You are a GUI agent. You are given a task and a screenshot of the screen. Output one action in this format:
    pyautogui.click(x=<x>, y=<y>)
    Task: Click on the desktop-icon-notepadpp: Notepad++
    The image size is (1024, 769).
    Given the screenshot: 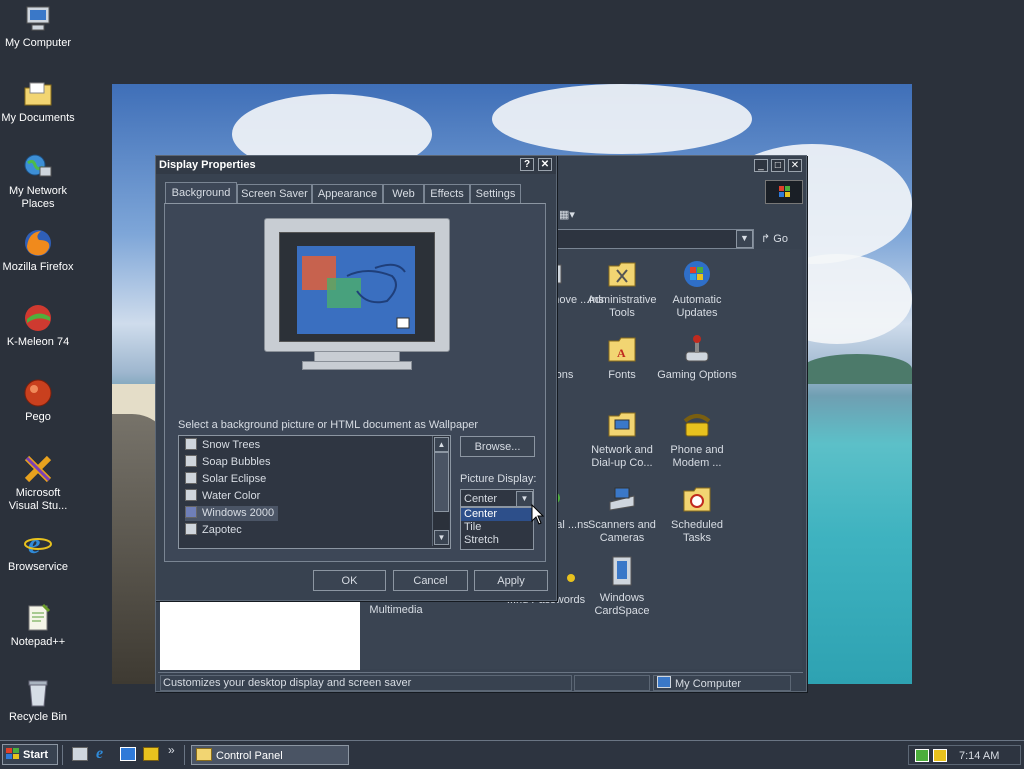 What is the action you would take?
    pyautogui.click(x=38, y=626)
    